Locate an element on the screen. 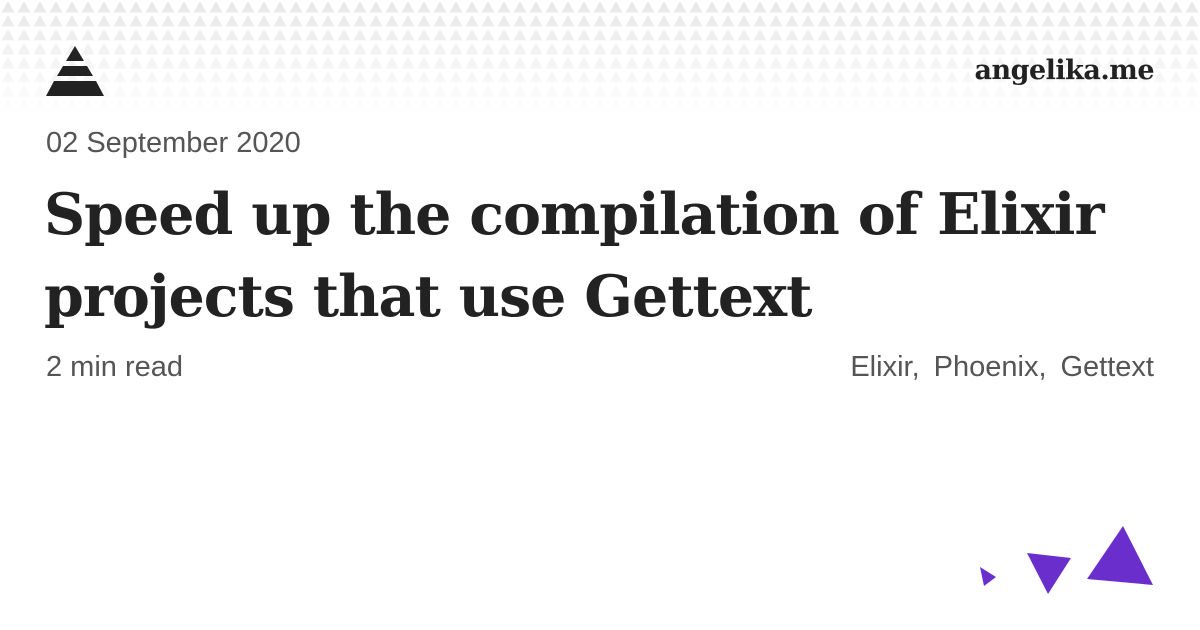 This screenshot has height=630, width=1200. tag-phoenix: Phoenix, is located at coordinates (990, 367).